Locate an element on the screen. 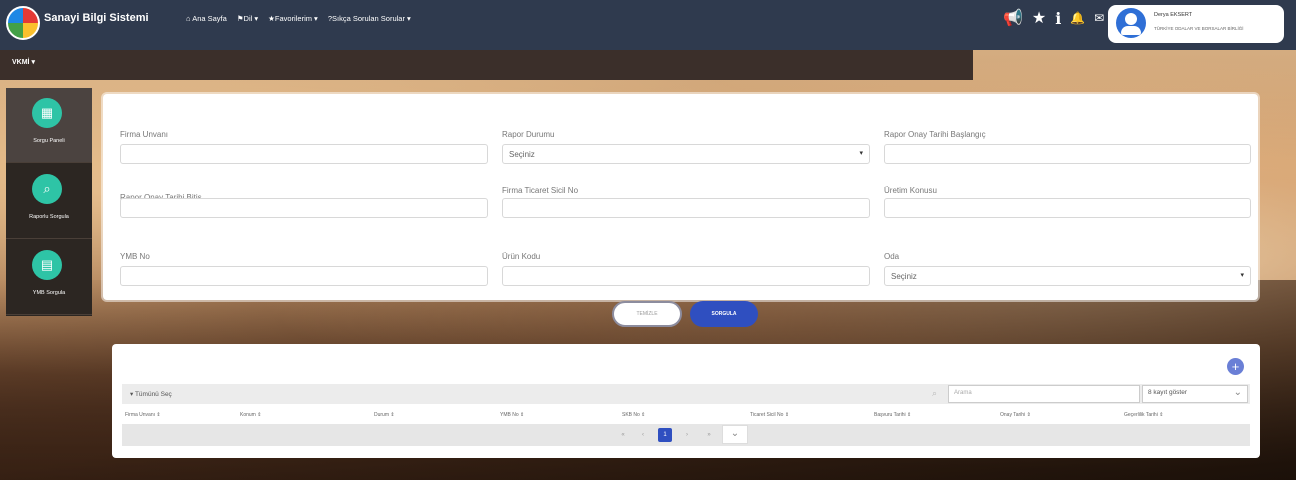 The height and width of the screenshot is (480, 1296). clear-button: TEMİZLE is located at coordinates (647, 314).